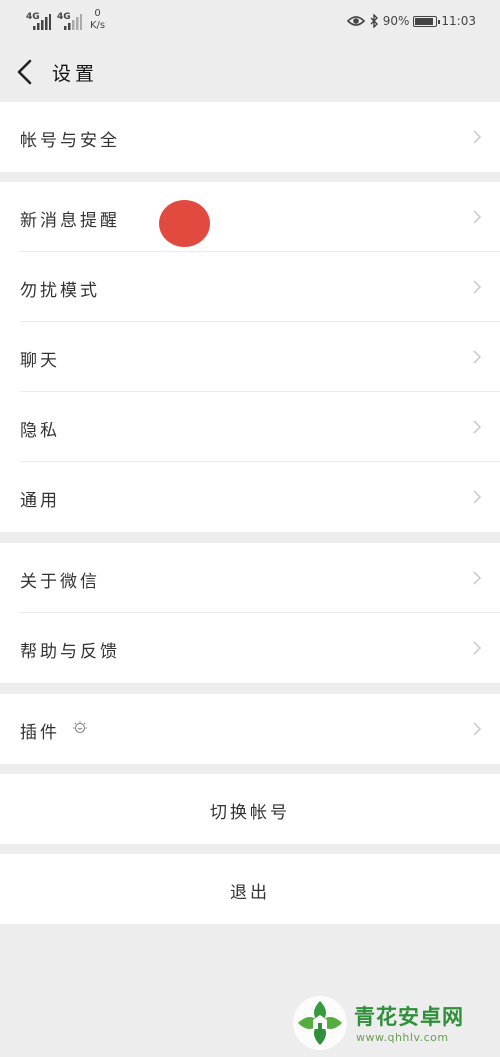  I want to click on settings-item-account-security: 帐号与安全, so click(250, 137).